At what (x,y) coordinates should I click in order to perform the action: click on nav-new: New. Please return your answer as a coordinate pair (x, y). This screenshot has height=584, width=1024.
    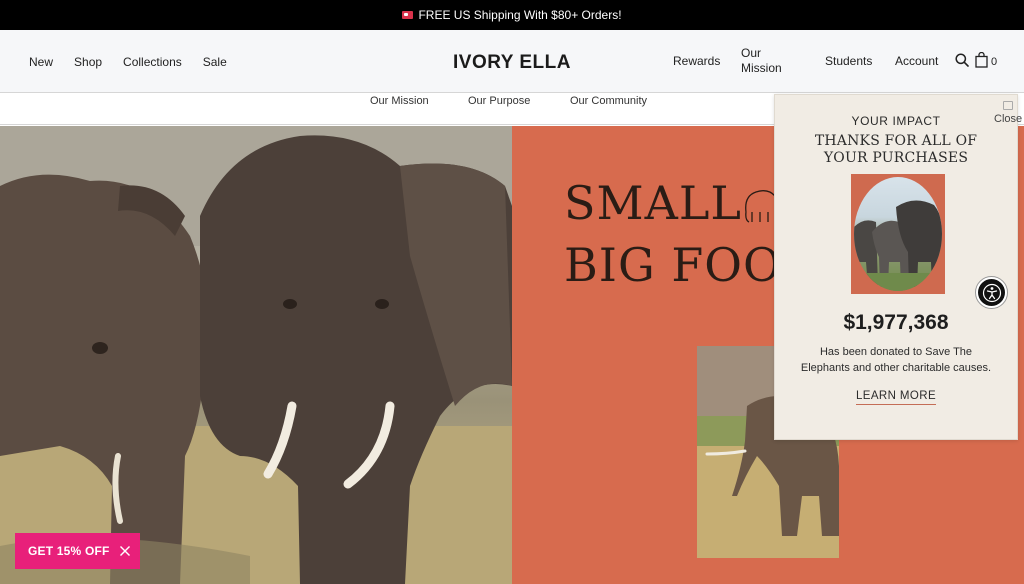
    Looking at the image, I should click on (41, 62).